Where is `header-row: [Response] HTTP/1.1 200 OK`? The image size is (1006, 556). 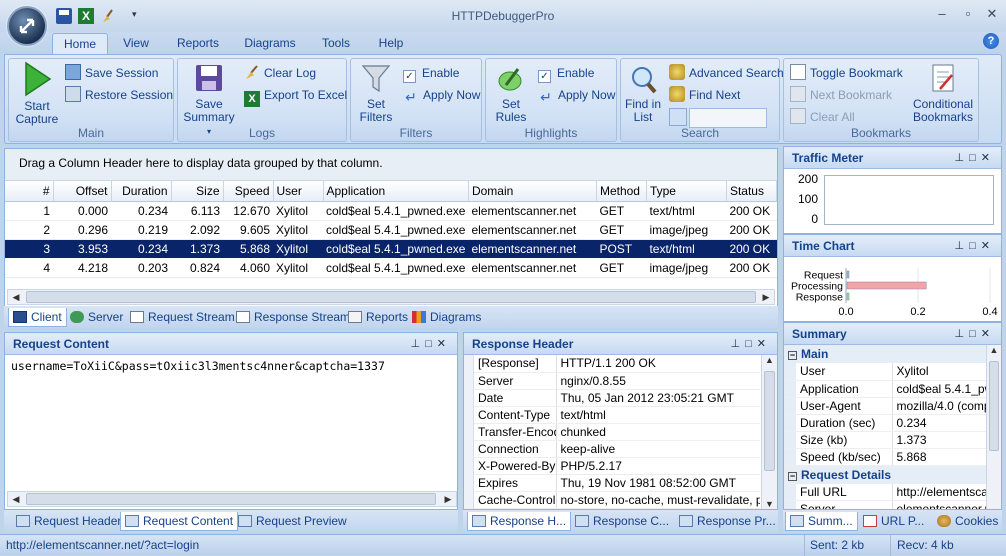 header-row: [Response] HTTP/1.1 200 OK is located at coordinates (617, 364).